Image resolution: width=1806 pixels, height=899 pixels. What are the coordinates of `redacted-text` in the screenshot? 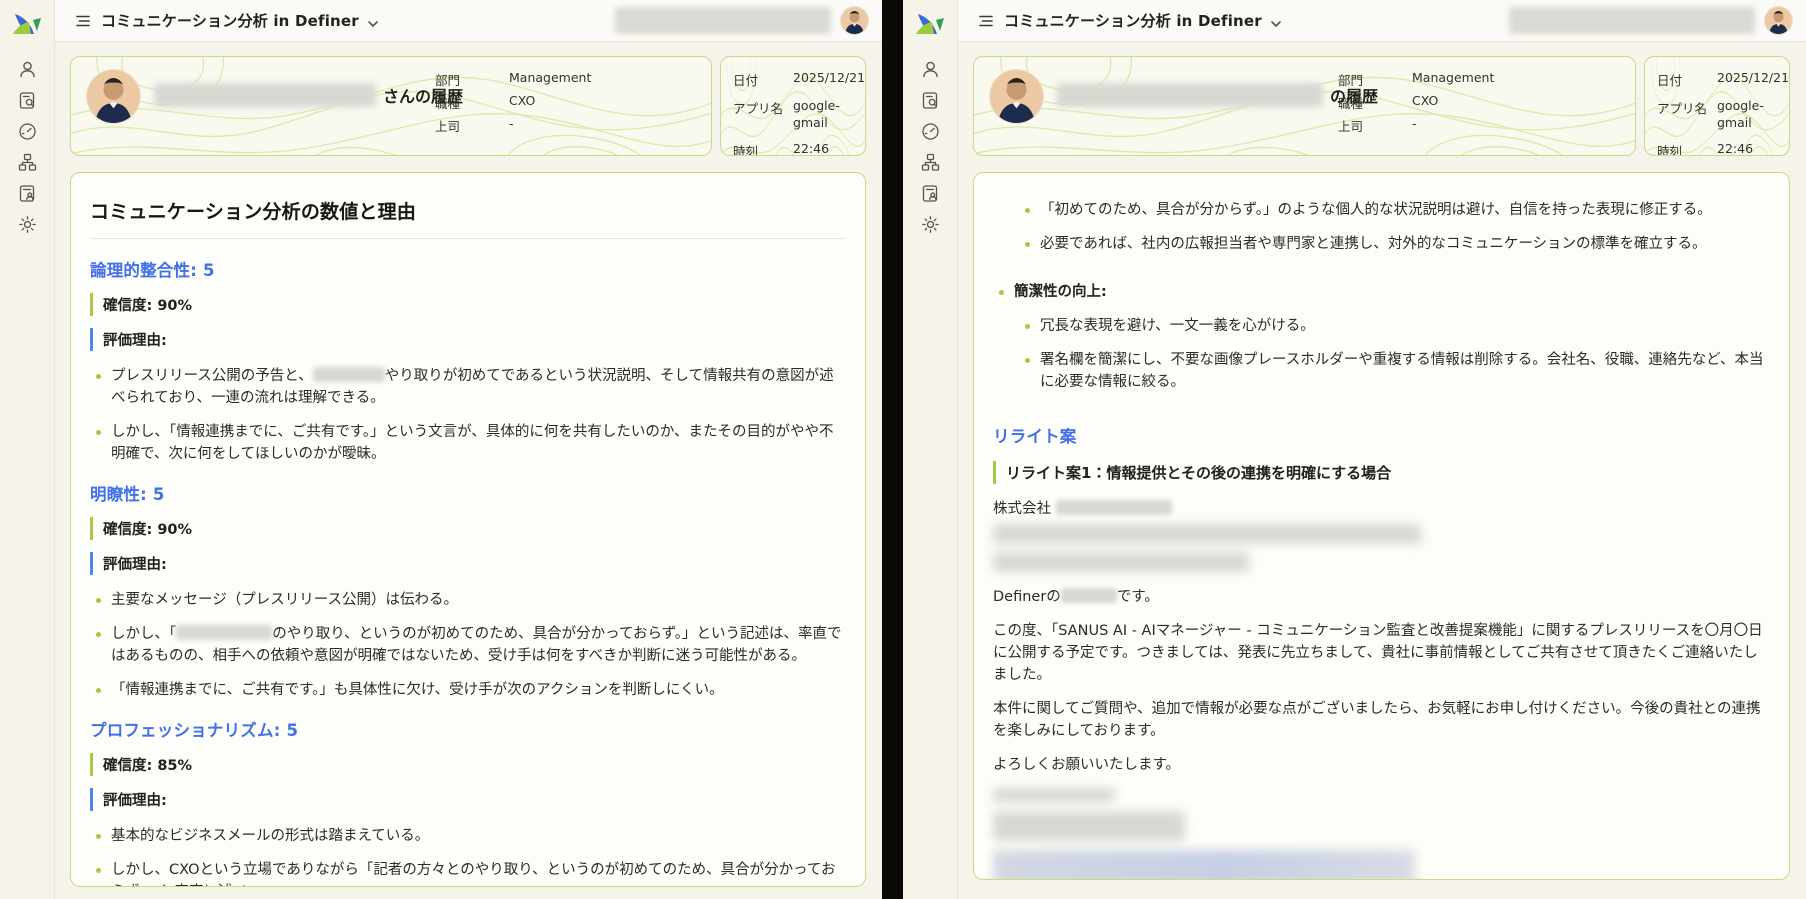 It's located at (348, 374).